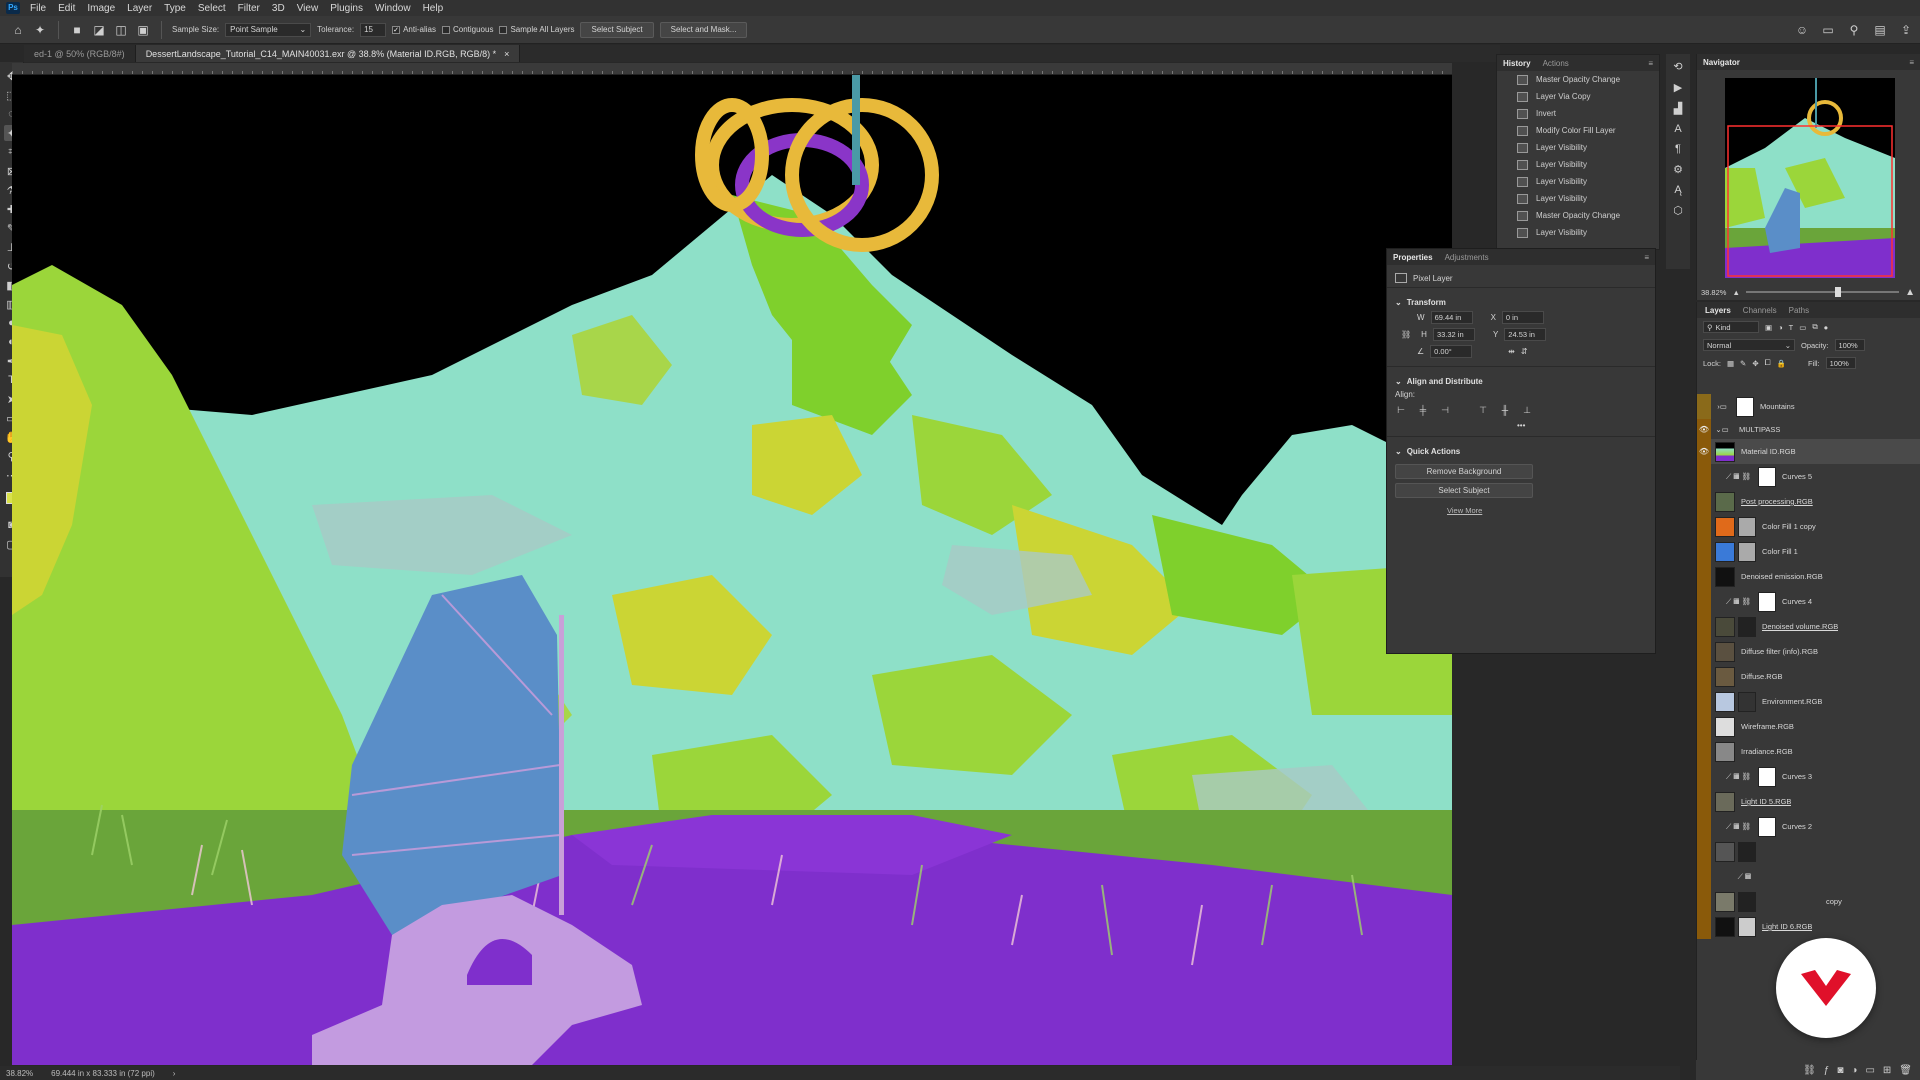 This screenshot has width=1920, height=1080. I want to click on menu-image: Image, so click(101, 8).